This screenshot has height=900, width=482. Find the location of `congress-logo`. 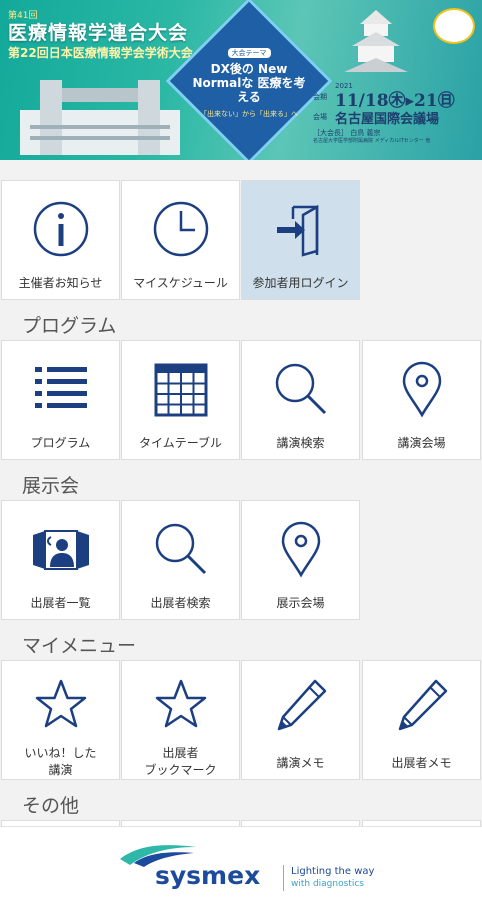

congress-logo is located at coordinates (454, 26).